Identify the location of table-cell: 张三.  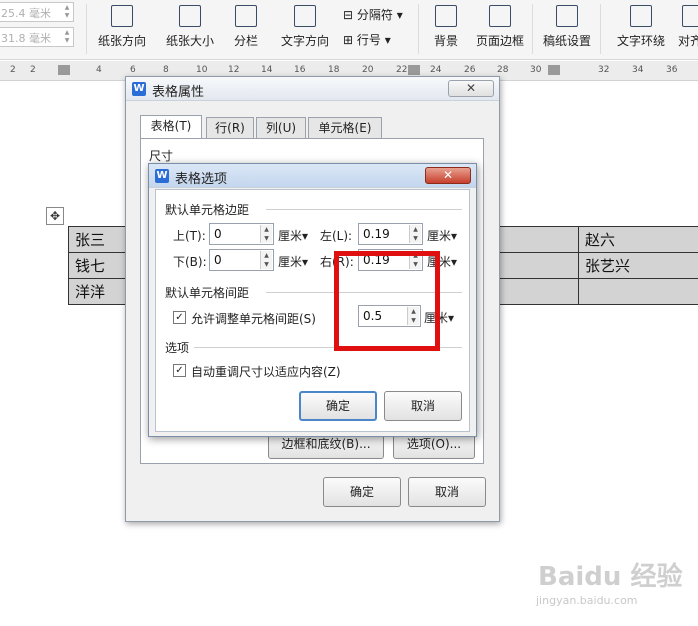
(98, 239).